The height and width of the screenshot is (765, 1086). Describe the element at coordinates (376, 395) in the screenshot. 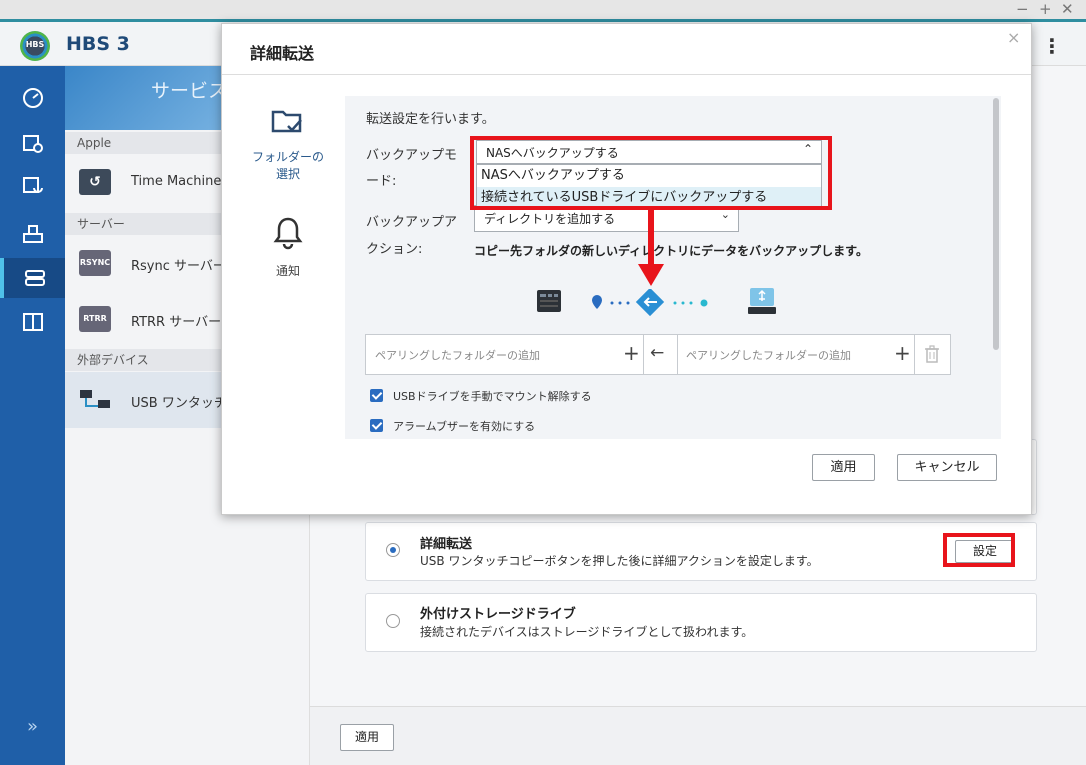

I see `unmount-checkbox` at that location.